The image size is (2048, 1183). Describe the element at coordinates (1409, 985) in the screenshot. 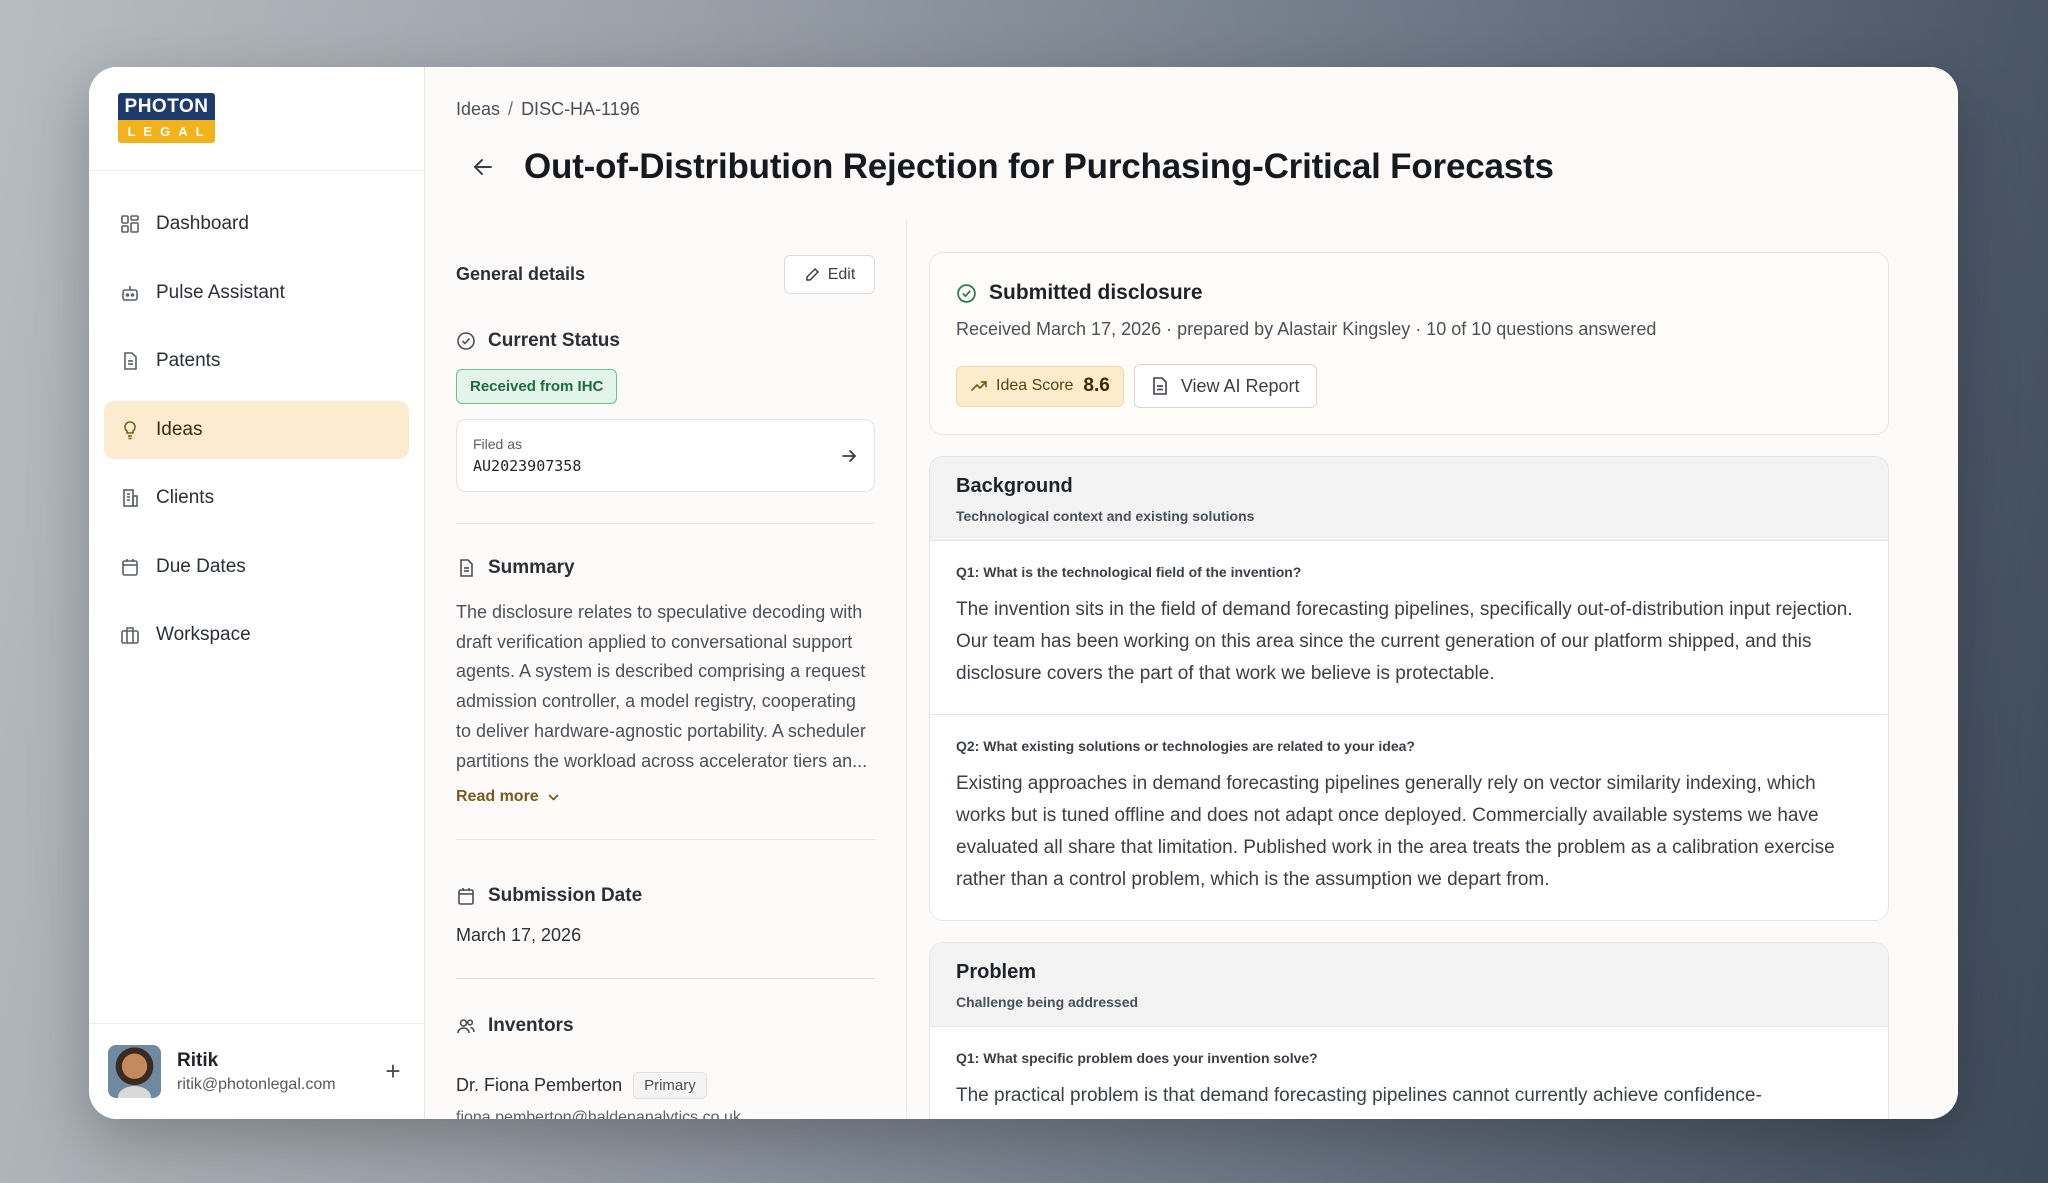

I see `problem-section-header: Problem Challenge being addressed` at that location.